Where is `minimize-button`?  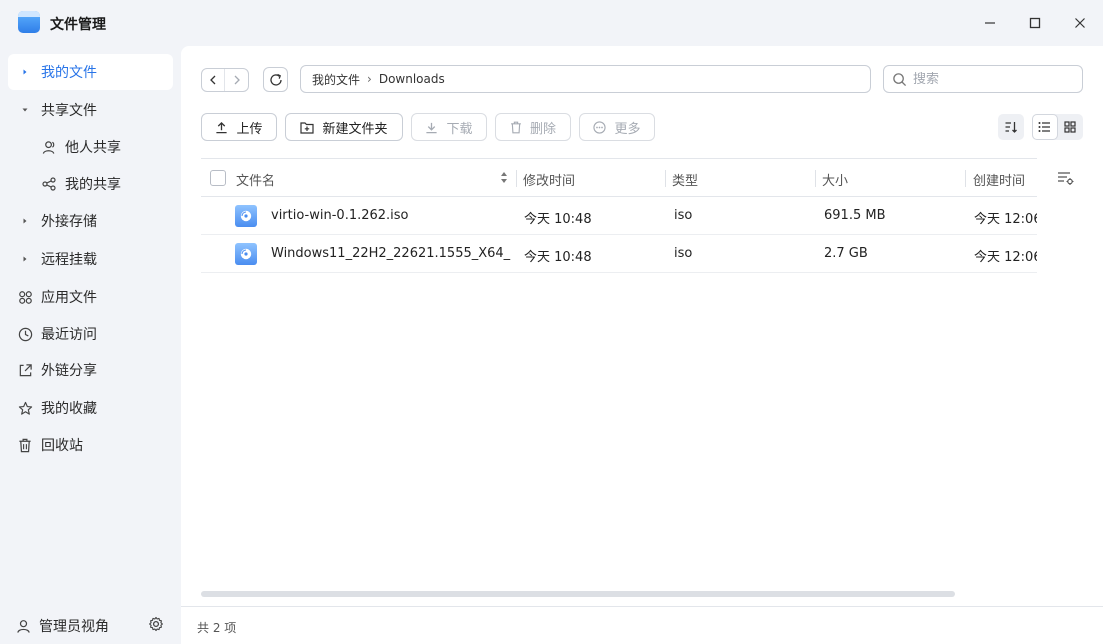
minimize-button is located at coordinates (990, 23).